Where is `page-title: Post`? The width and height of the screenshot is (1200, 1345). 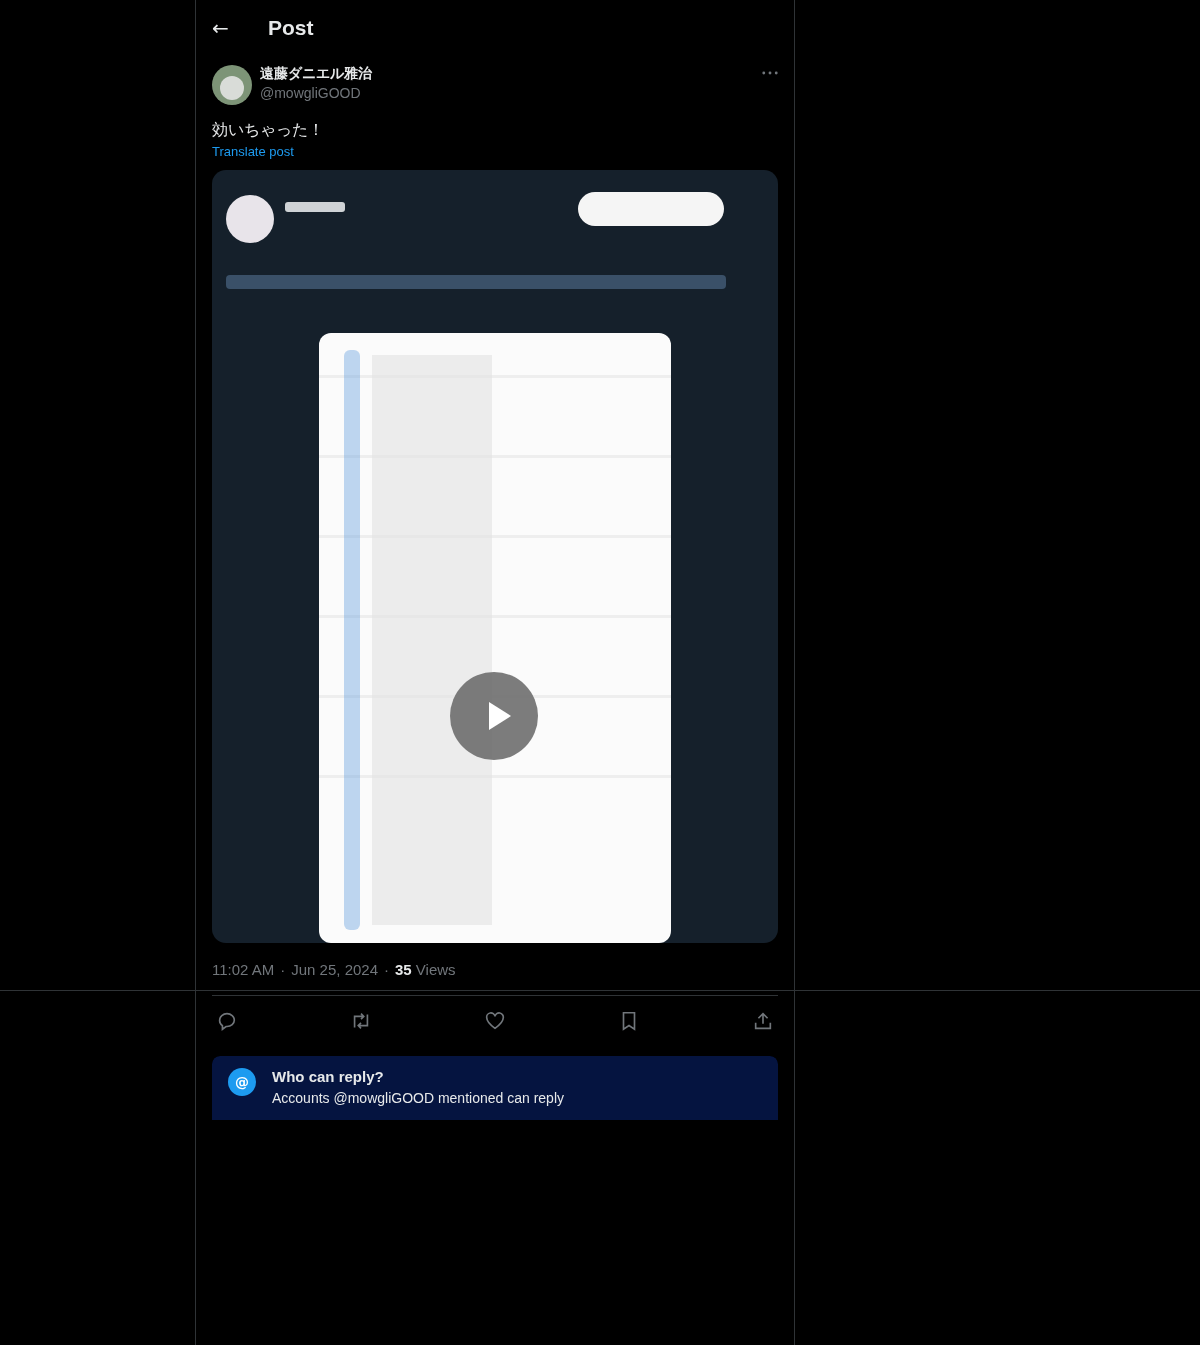 page-title: Post is located at coordinates (291, 27).